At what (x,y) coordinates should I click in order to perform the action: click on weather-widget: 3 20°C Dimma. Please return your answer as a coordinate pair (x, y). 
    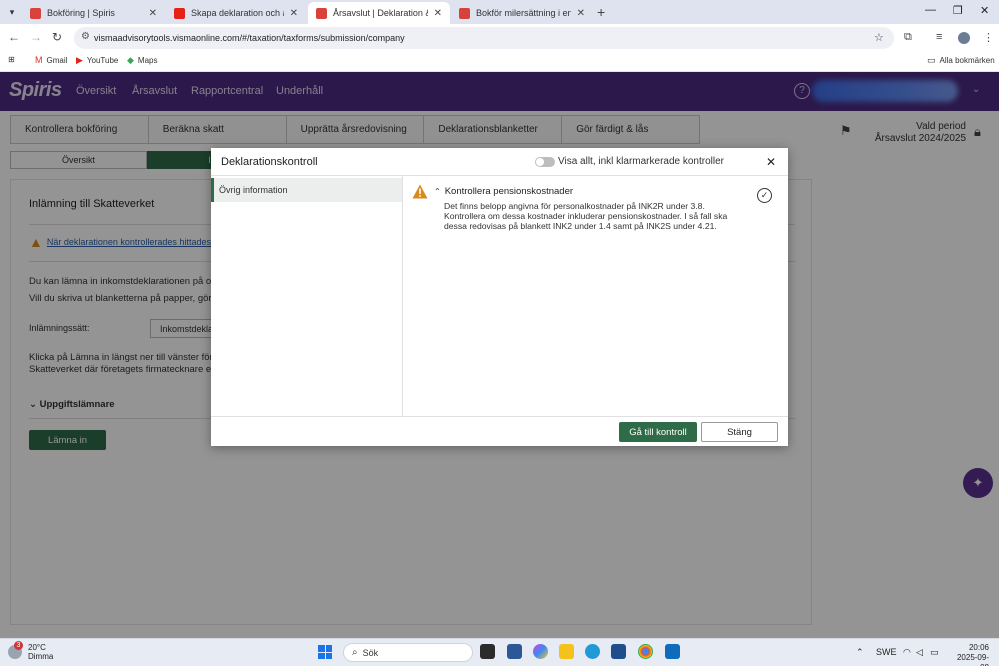
    Looking at the image, I should click on (31, 651).